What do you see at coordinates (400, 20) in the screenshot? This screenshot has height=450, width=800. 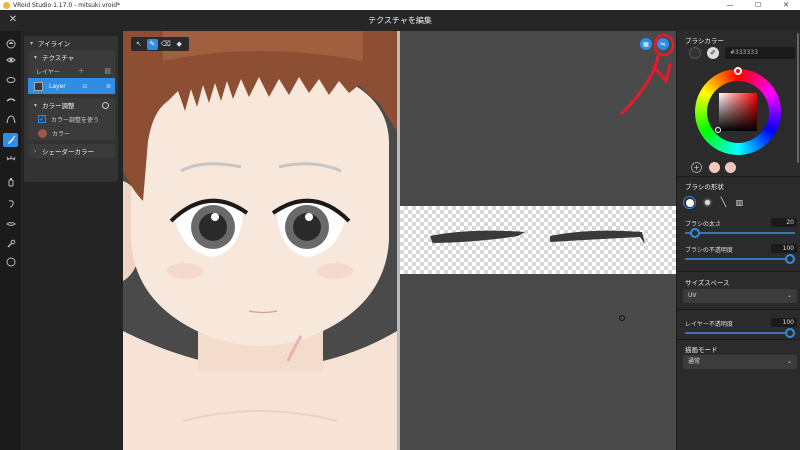 I see `page-title: テクスチャを編集` at bounding box center [400, 20].